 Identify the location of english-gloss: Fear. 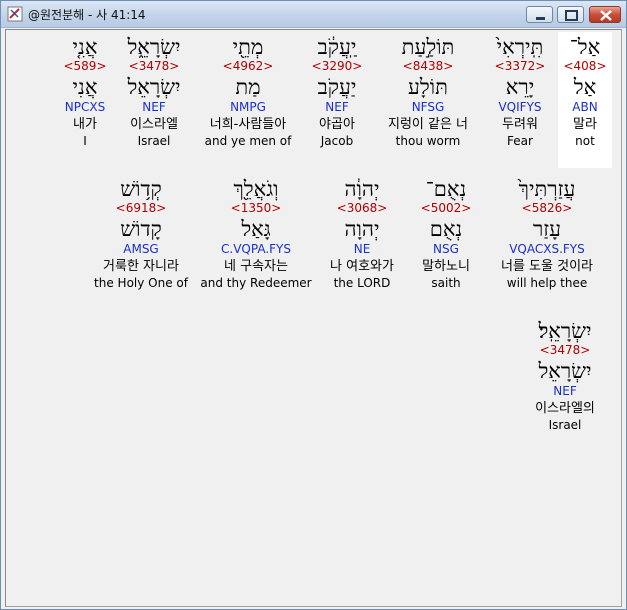
(520, 141).